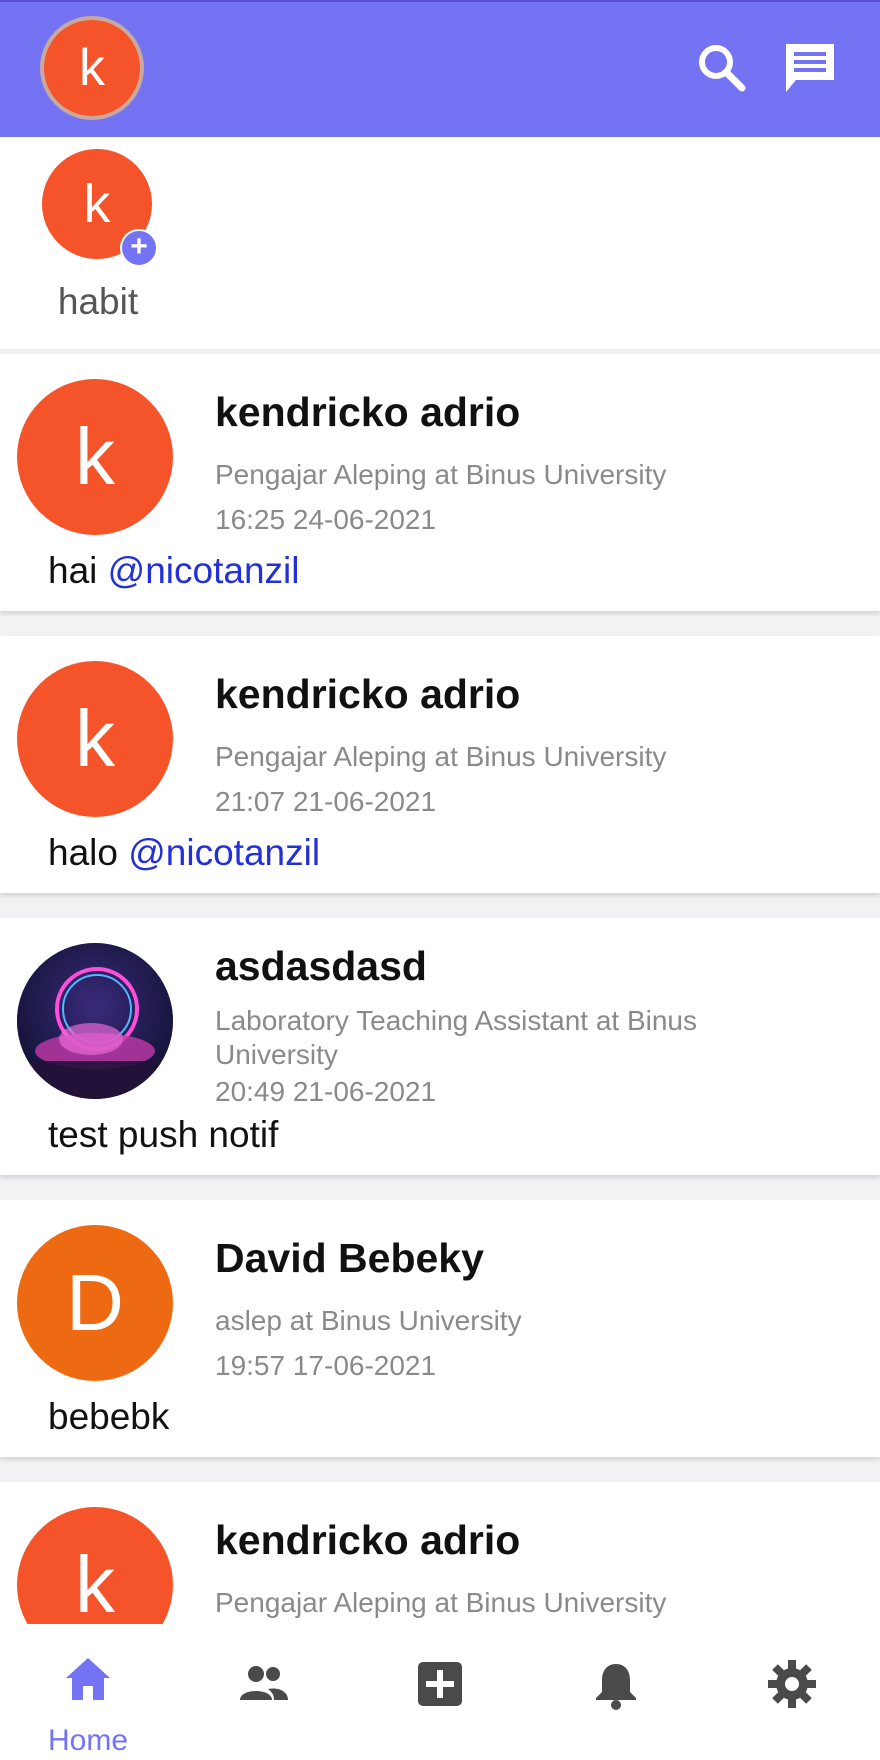 The image size is (880, 1760). What do you see at coordinates (326, 519) in the screenshot?
I see `post-timestamp: 16:25 24-06-2021` at bounding box center [326, 519].